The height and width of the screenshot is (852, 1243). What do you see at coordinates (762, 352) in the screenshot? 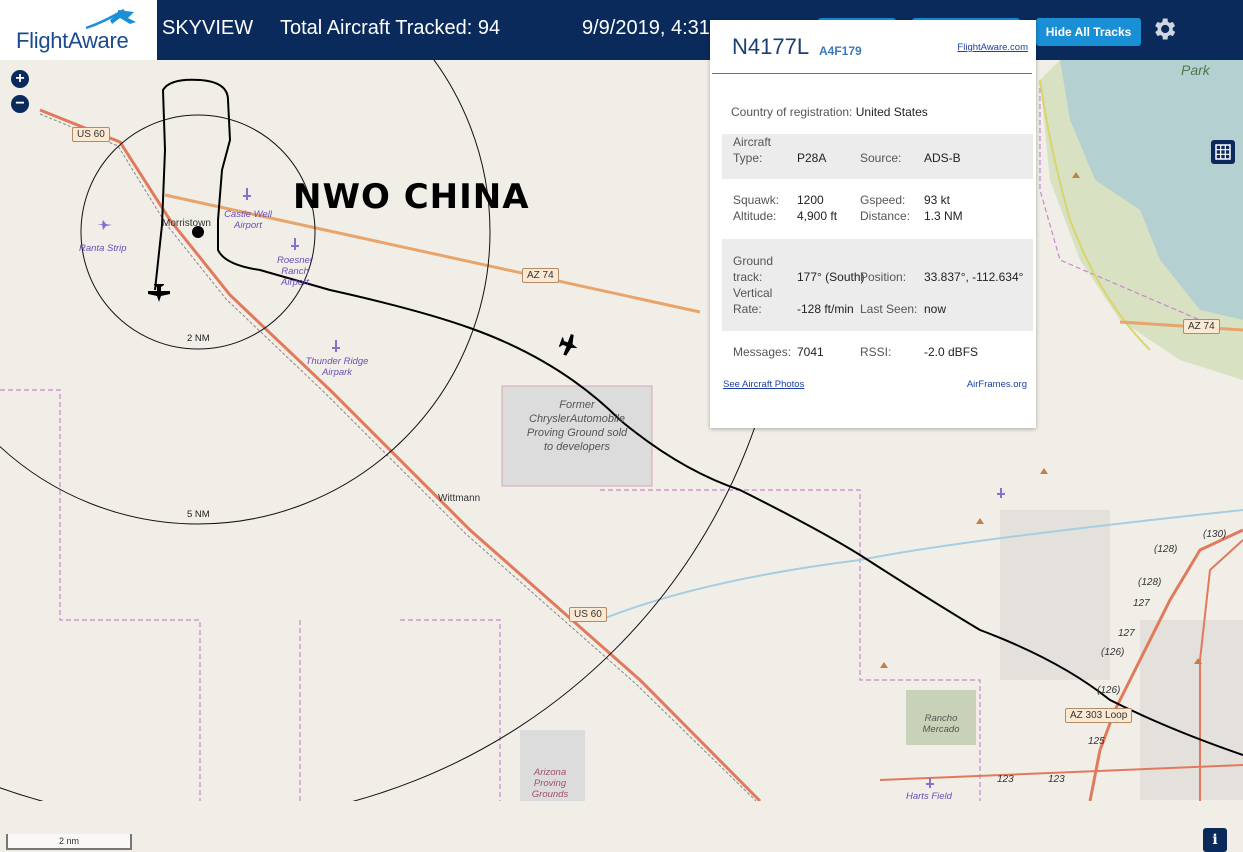
I see `messages-label: Messages:` at bounding box center [762, 352].